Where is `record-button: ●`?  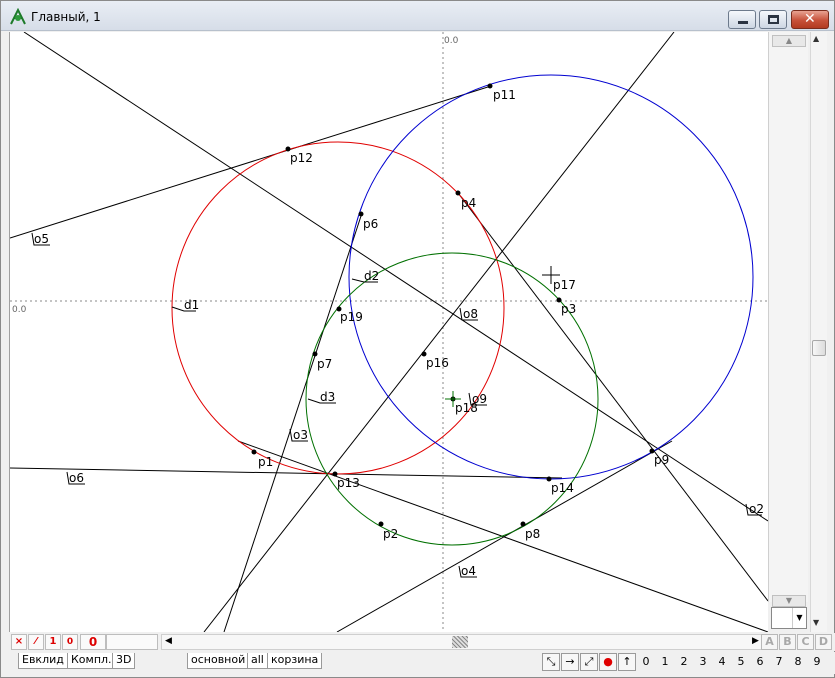 record-button: ● is located at coordinates (608, 662).